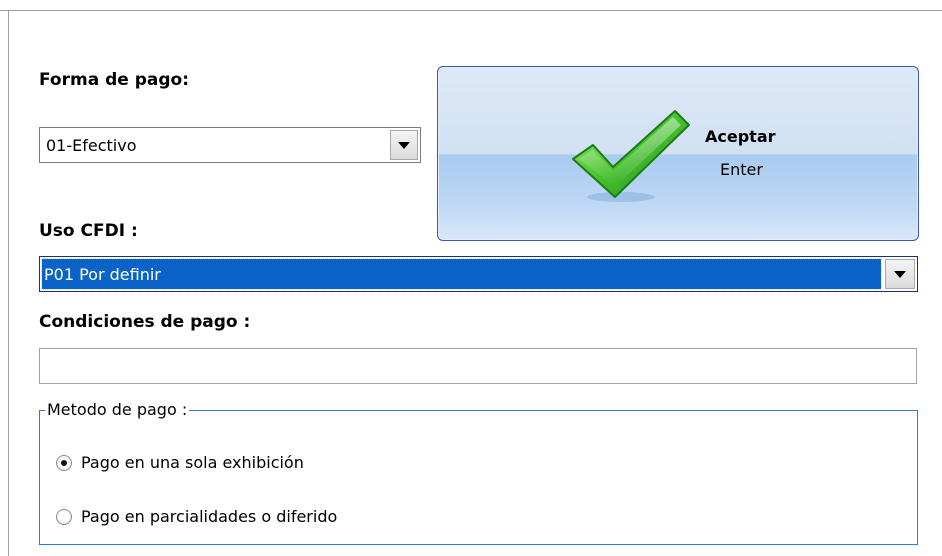  I want to click on forma-pago-value: 01-Efectivo, so click(91, 145).